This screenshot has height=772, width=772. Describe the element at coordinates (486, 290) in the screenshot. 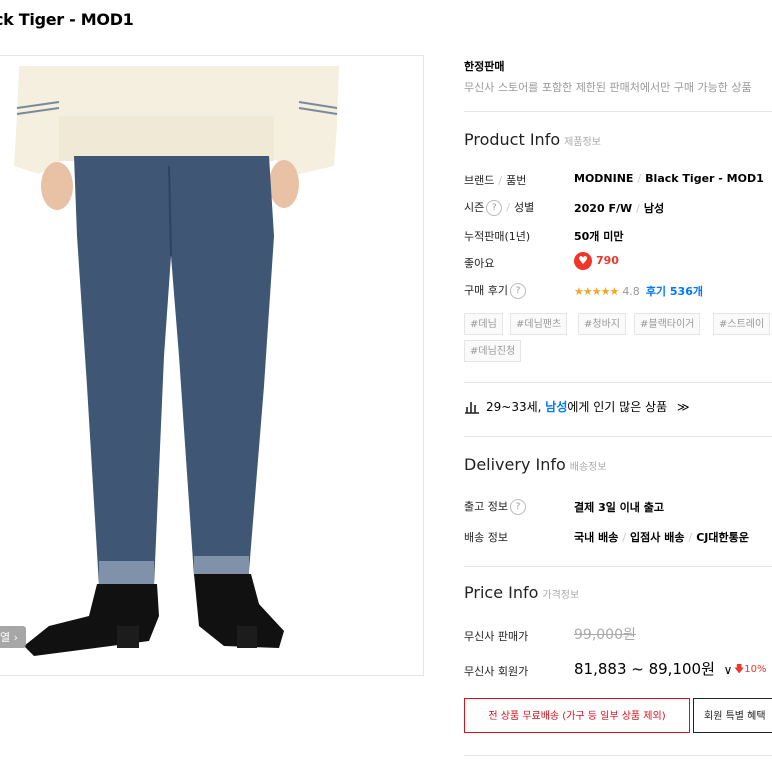

I see `review-label: 구매 후기` at that location.